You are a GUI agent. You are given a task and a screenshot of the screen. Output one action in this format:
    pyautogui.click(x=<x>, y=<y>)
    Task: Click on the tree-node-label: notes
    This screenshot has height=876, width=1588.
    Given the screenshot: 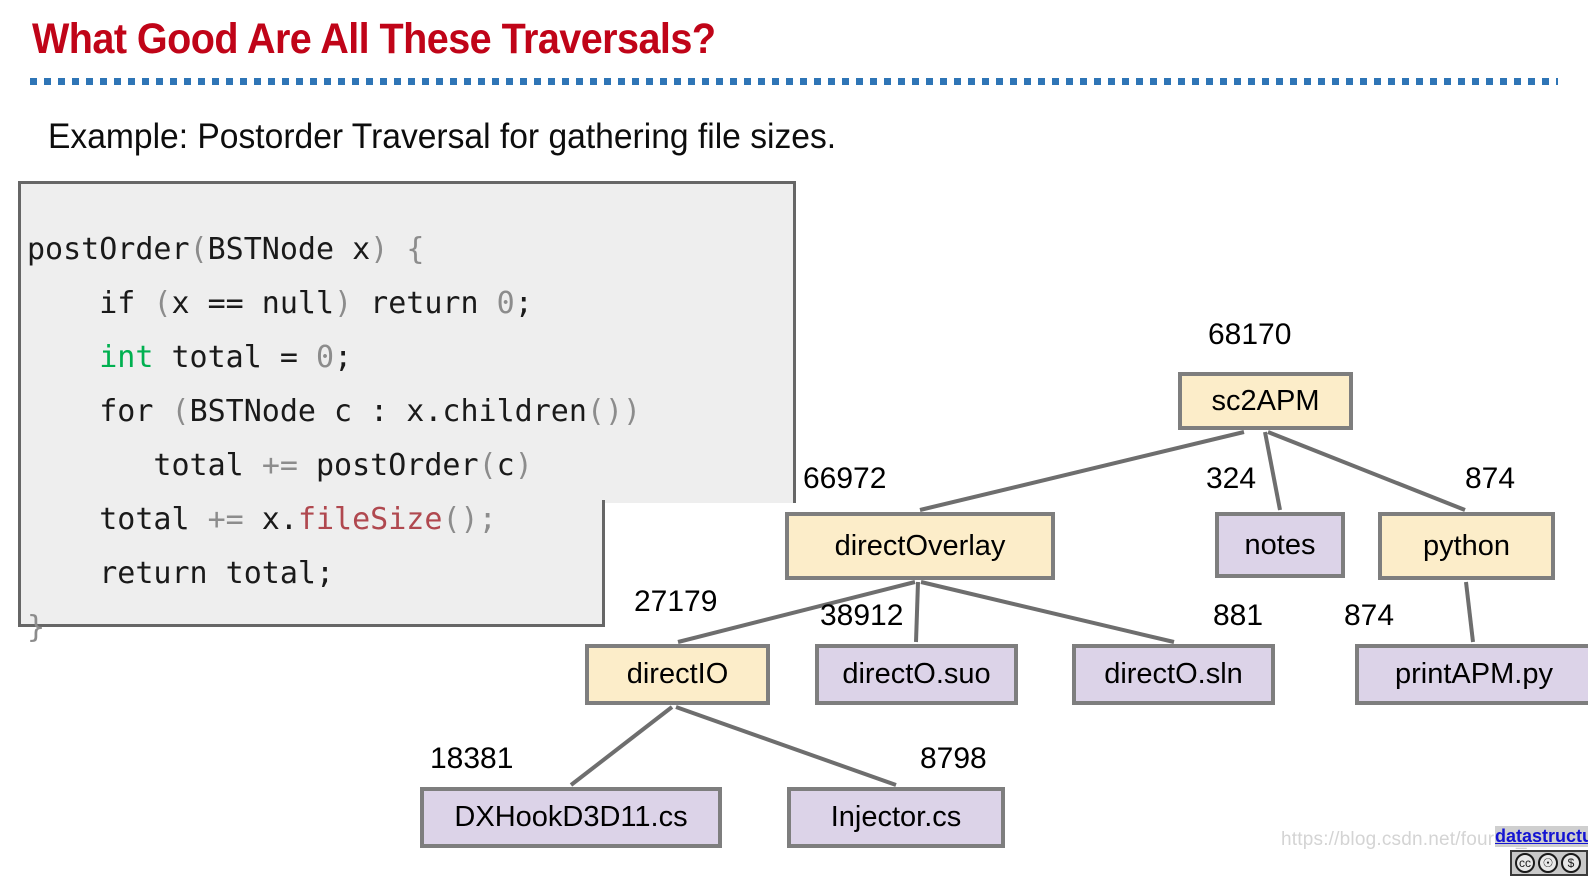 What is the action you would take?
    pyautogui.click(x=1280, y=544)
    